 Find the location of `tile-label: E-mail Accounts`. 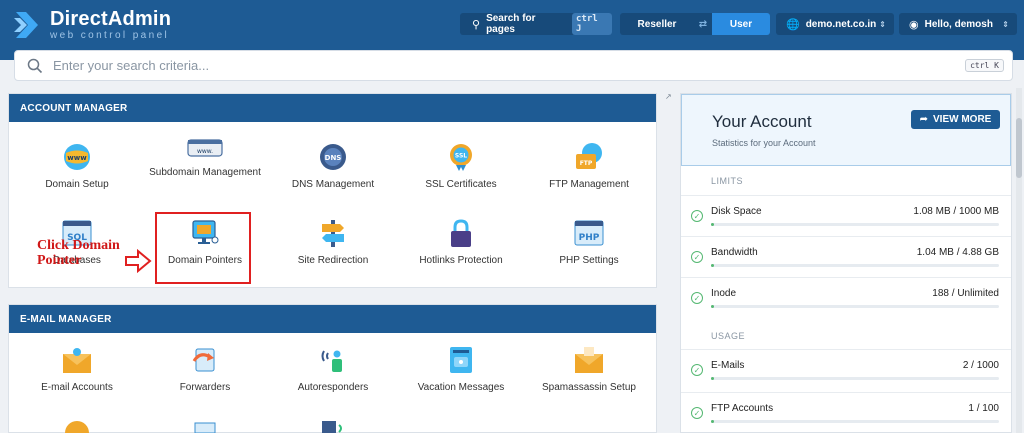

tile-label: E-mail Accounts is located at coordinates (77, 387).